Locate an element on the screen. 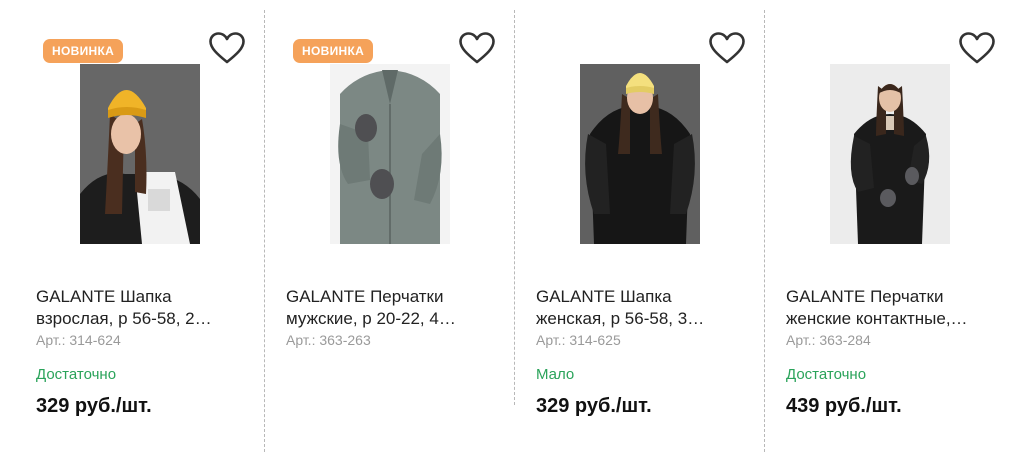 The width and height of the screenshot is (1010, 452). product-sku: Арт.: 314-624 is located at coordinates (78, 340).